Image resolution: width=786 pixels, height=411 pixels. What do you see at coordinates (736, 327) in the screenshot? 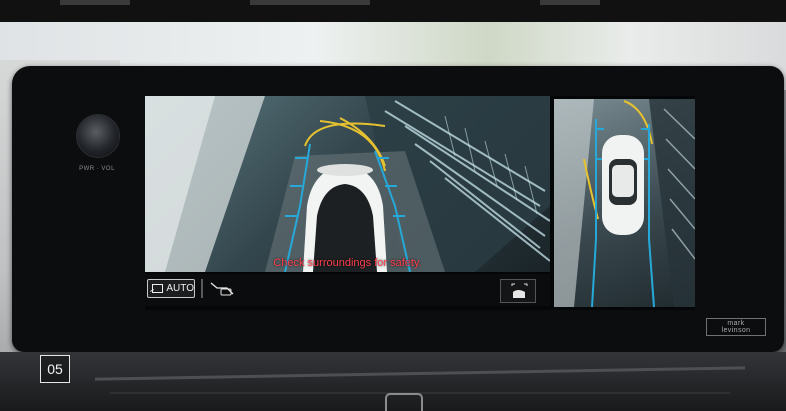
I see `mark-levinson-logo: mark levinson` at bounding box center [736, 327].